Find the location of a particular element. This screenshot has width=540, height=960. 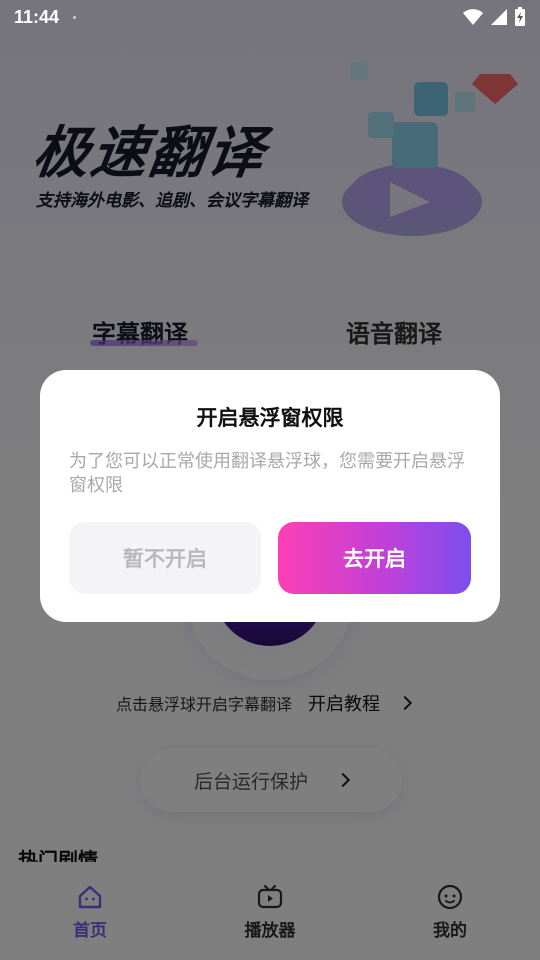

status-bar: 11:44 is located at coordinates (270, 17).